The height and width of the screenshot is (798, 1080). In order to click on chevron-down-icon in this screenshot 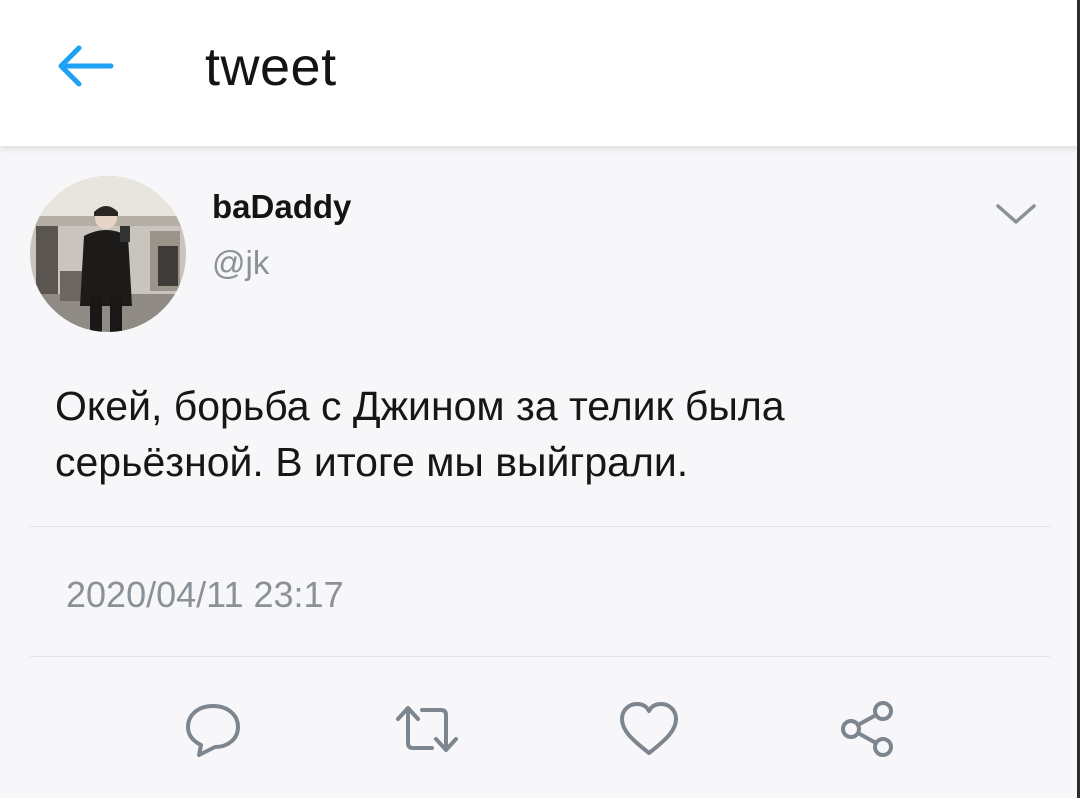, I will do `click(1016, 214)`.